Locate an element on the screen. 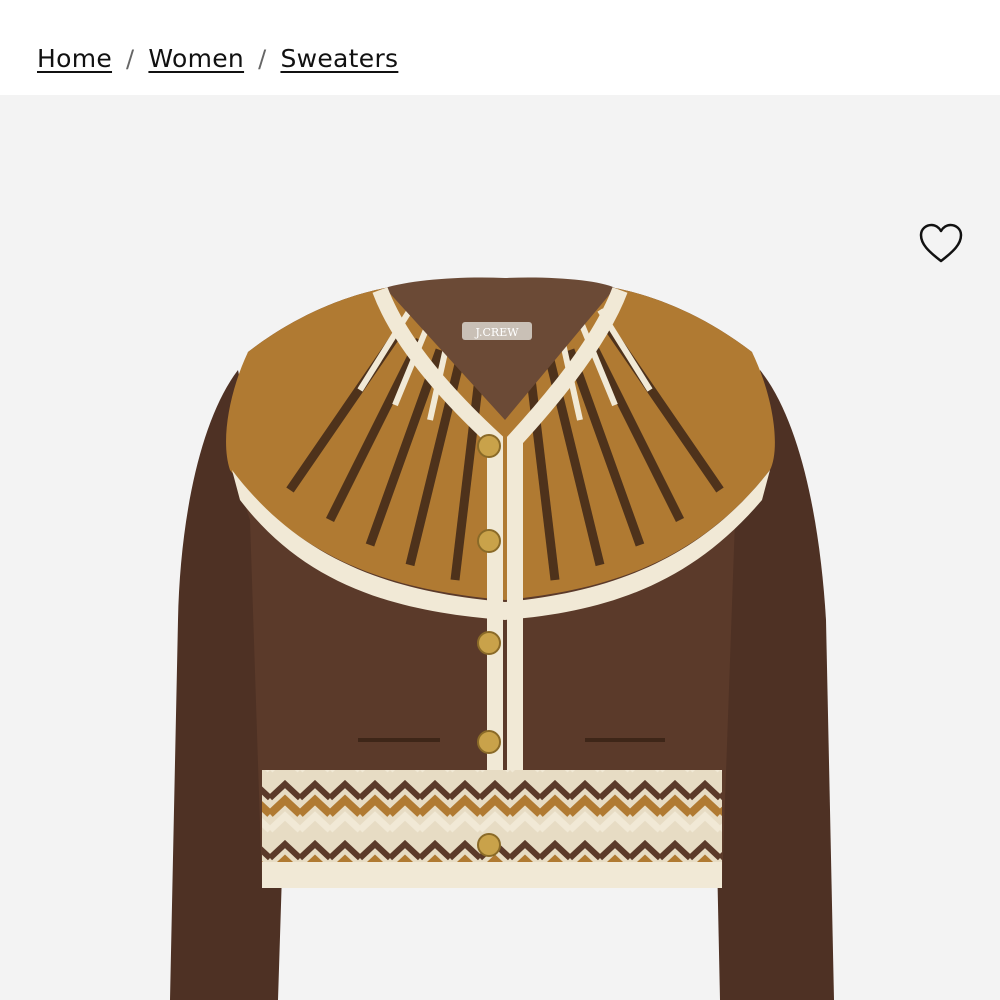  wishlist-heart-icon is located at coordinates (941, 244).